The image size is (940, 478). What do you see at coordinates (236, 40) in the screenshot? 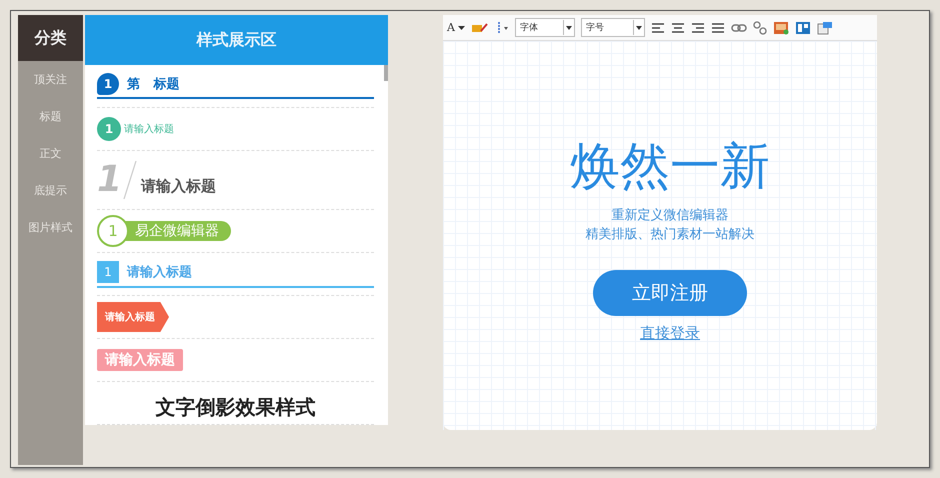
I see `panel-header: 样式展示区` at bounding box center [236, 40].